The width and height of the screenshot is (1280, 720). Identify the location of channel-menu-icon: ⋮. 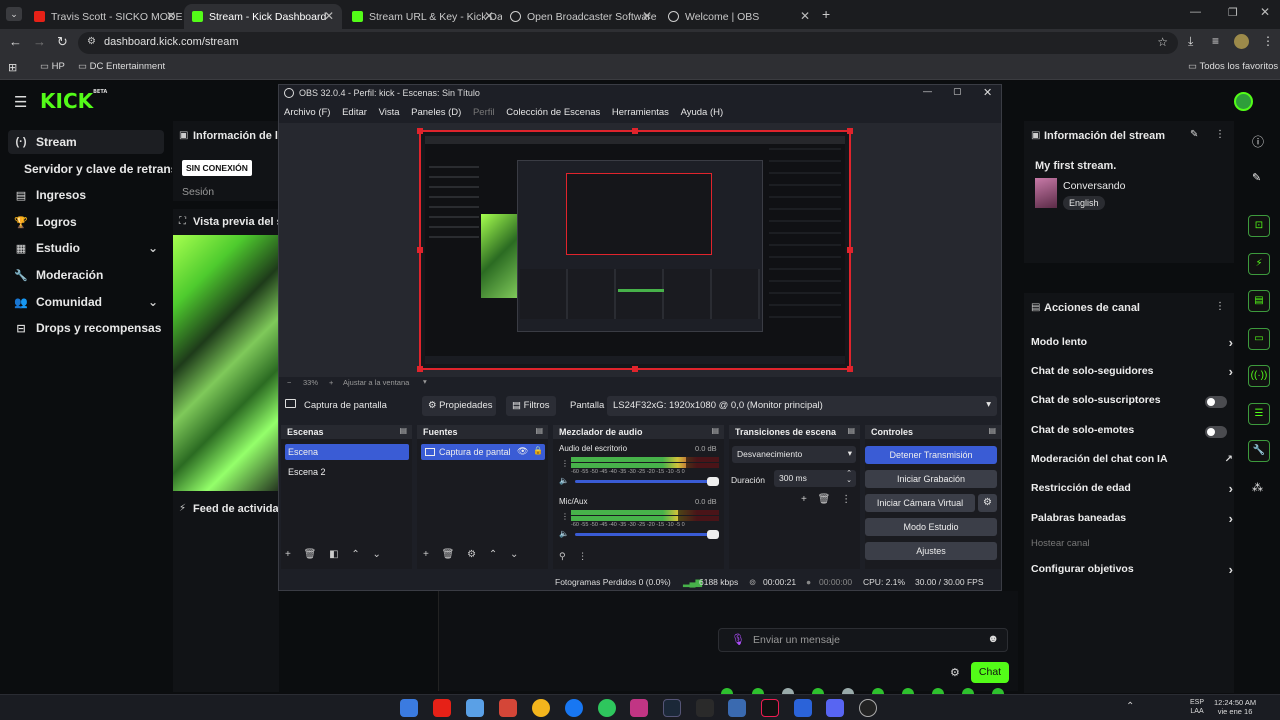
(565, 463).